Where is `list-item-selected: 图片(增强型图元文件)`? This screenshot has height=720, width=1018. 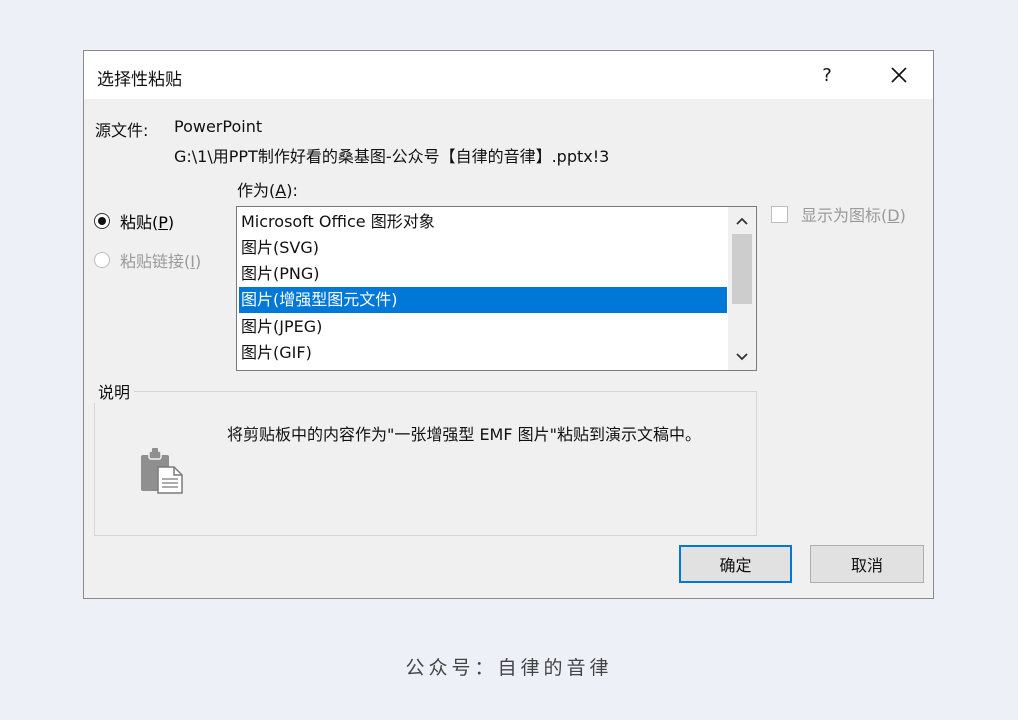
list-item-selected: 图片(增强型图元文件) is located at coordinates (483, 300).